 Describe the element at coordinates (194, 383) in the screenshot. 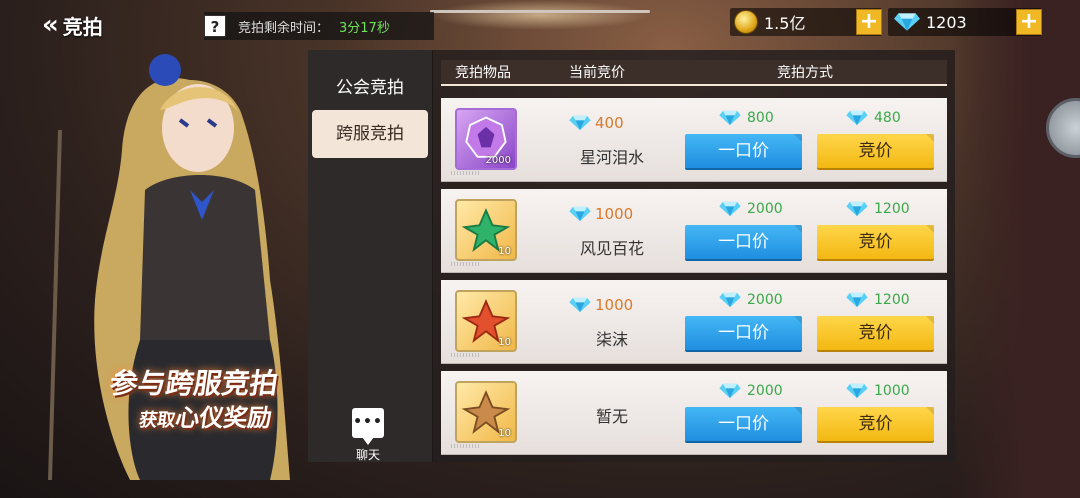

I see `promo-line-1: 参与跨服竞拍` at that location.